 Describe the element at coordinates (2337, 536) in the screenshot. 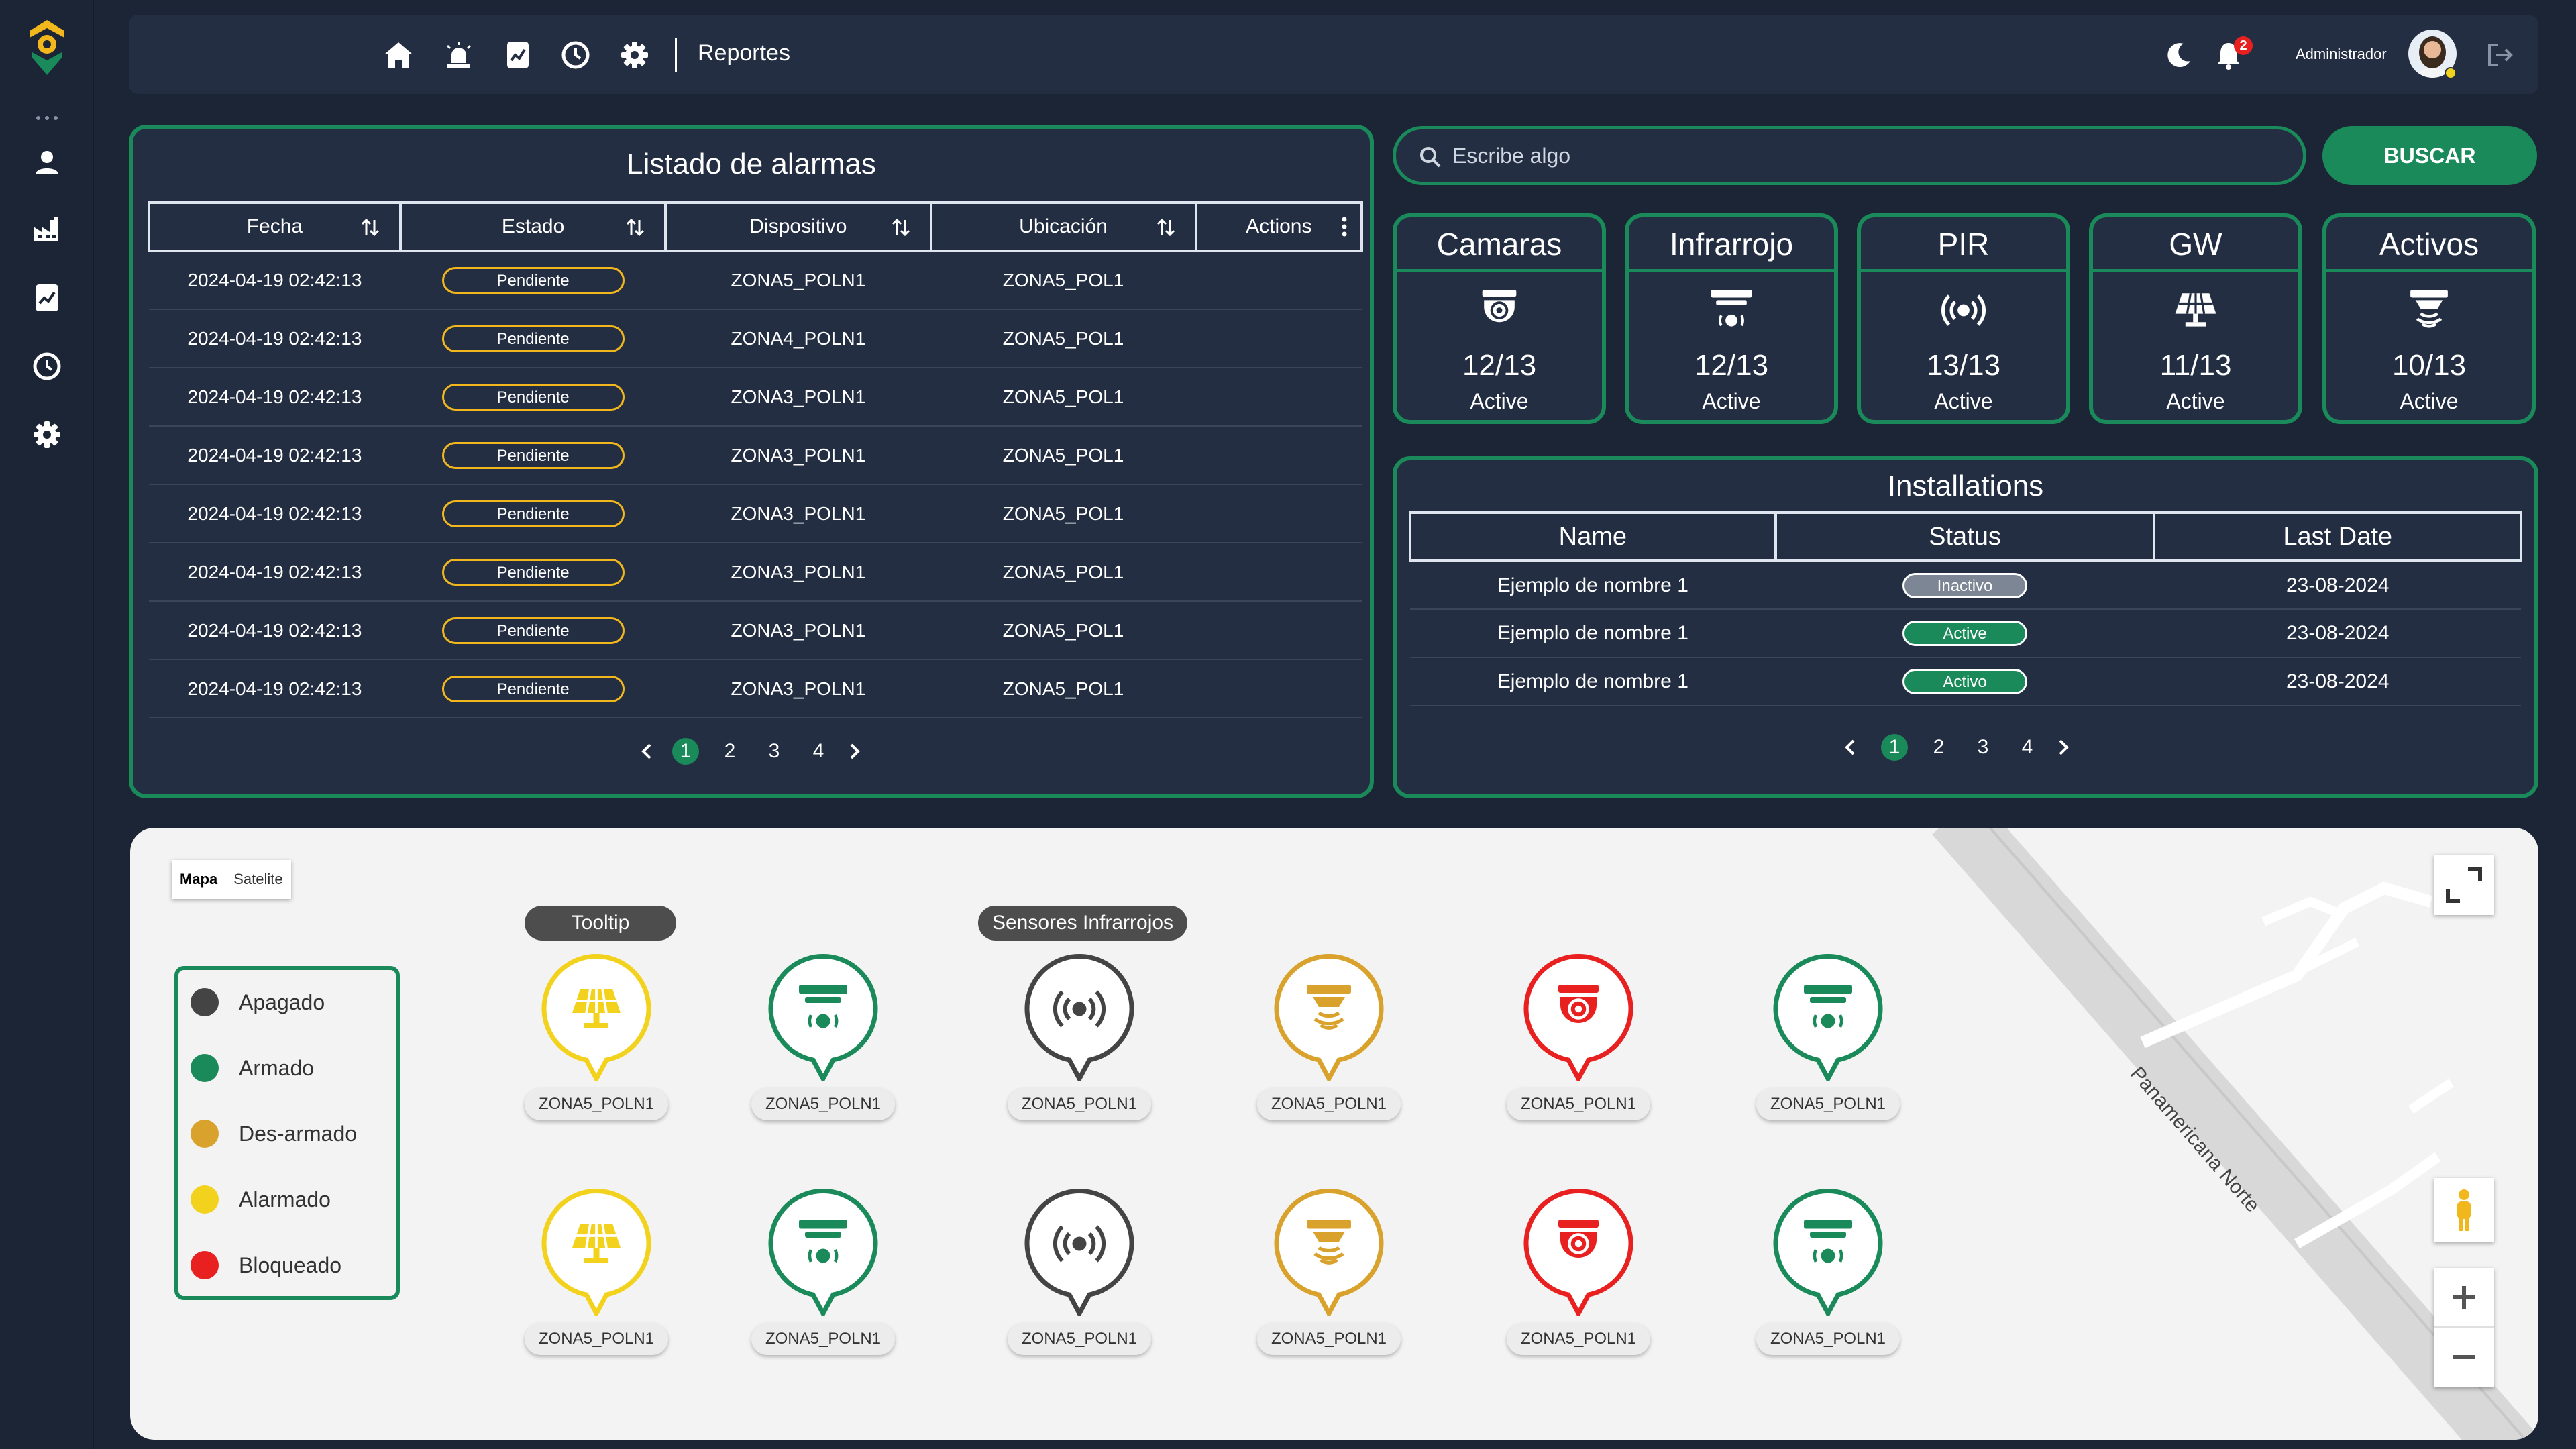

I see `column-header-last-date: Last Date` at that location.